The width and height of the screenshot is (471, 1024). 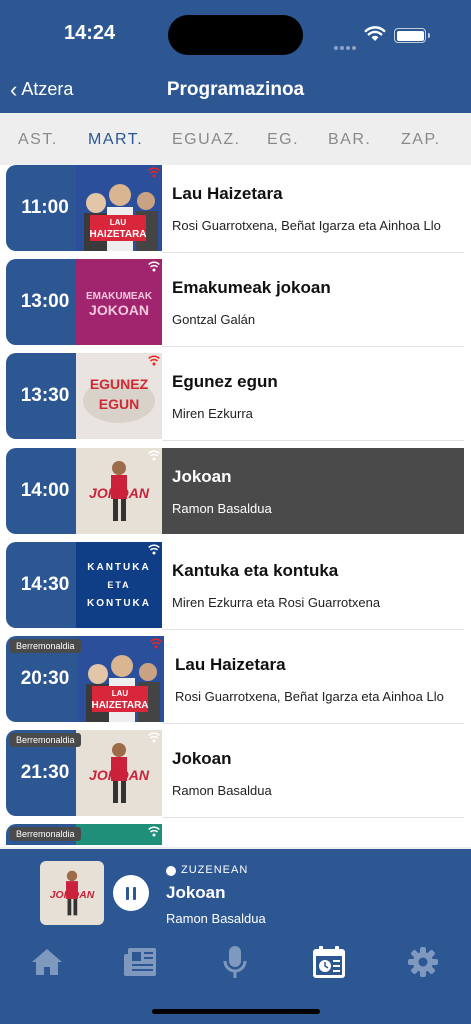 What do you see at coordinates (119, 404) in the screenshot?
I see `thumb-text-egun: EGUN` at bounding box center [119, 404].